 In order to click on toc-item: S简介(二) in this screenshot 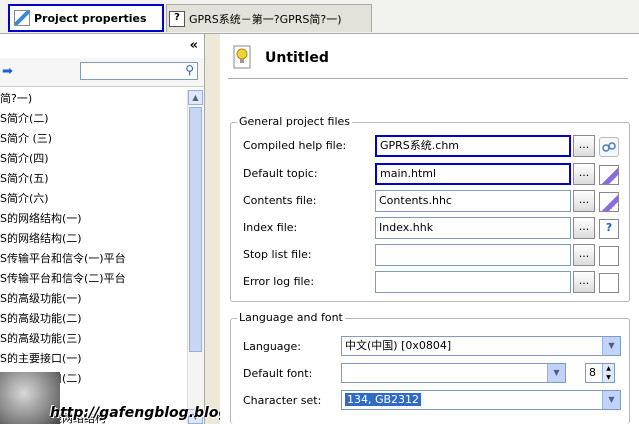, I will do `click(93, 119)`.